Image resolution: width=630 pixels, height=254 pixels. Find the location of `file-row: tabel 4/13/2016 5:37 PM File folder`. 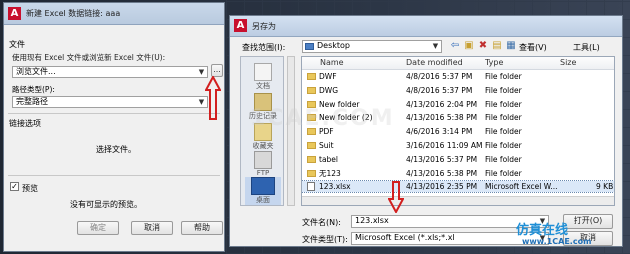

file-row: tabel 4/13/2016 5:37 PM File folder is located at coordinates (458, 159).